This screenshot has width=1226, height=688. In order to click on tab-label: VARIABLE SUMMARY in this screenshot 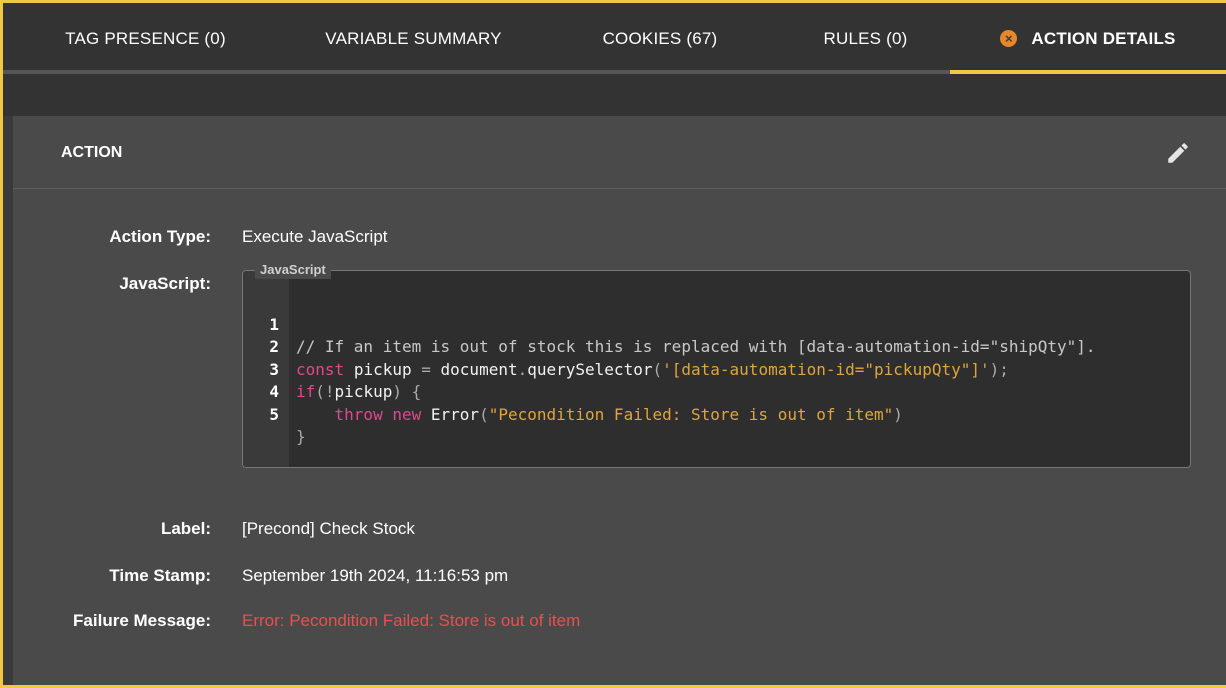, I will do `click(413, 38)`.